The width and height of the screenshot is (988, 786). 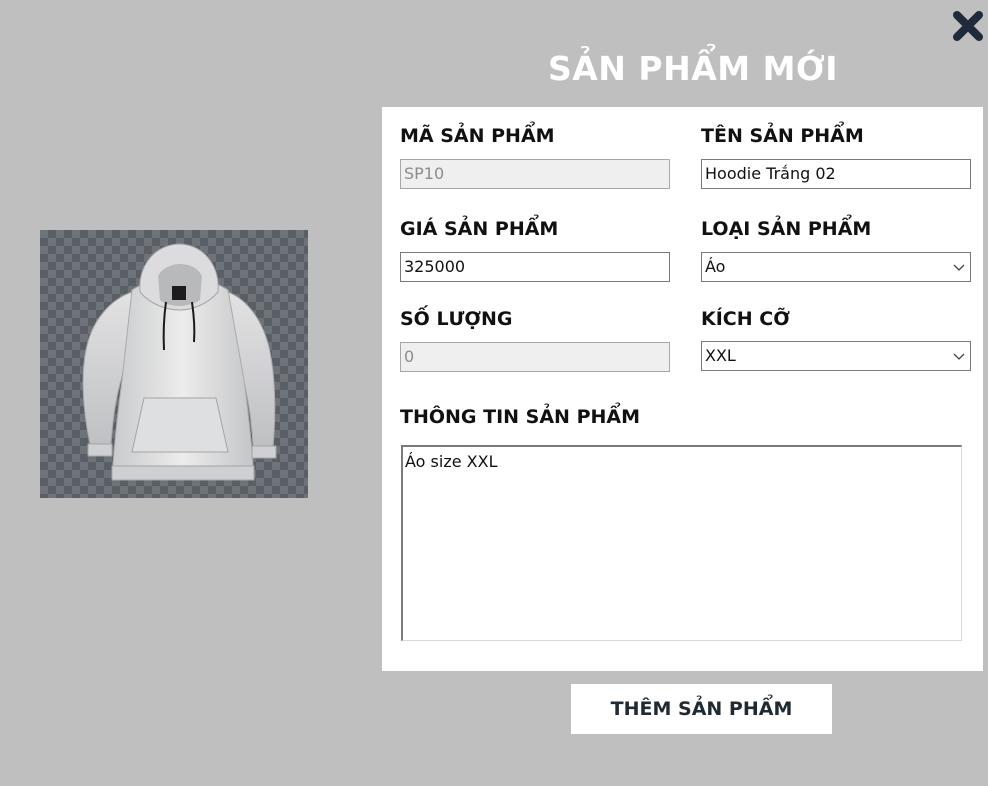 What do you see at coordinates (782, 136) in the screenshot?
I see `product-name-label: TÊN SẢN PHẨM` at bounding box center [782, 136].